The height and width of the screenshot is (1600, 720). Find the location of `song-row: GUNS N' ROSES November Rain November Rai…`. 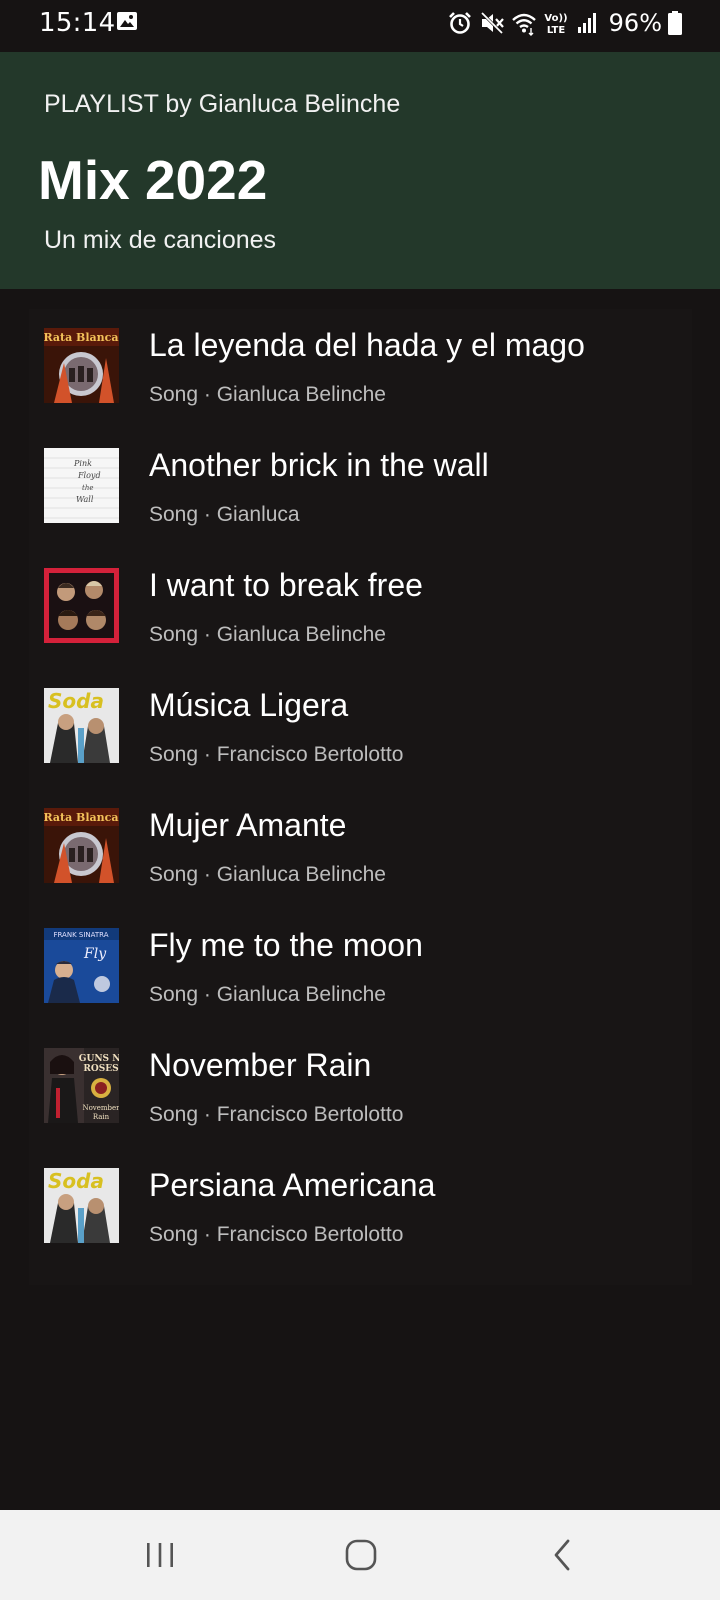

song-row: GUNS N' ROSES November Rain November Rai… is located at coordinates (360, 1085).